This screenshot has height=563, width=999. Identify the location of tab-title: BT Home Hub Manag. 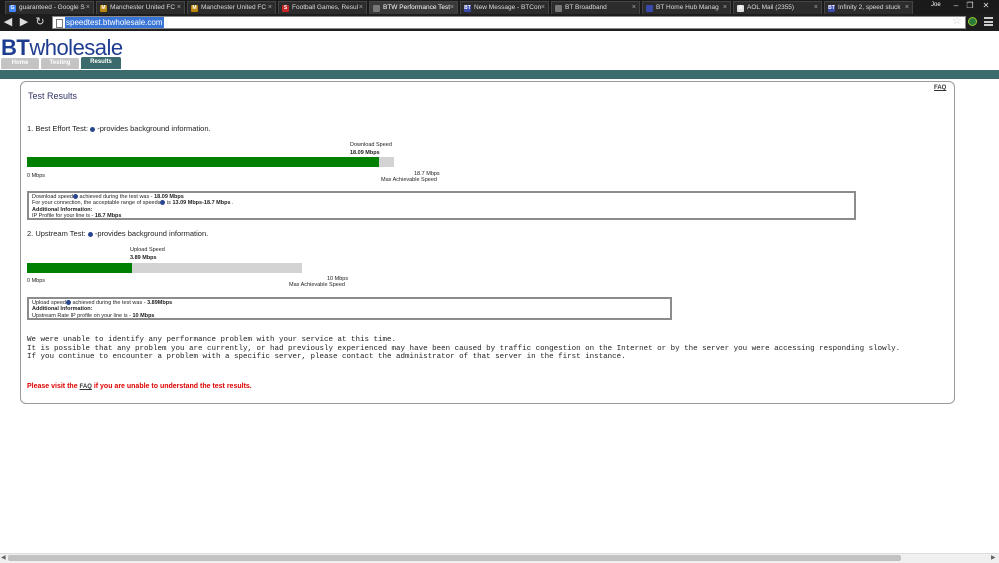
(687, 7).